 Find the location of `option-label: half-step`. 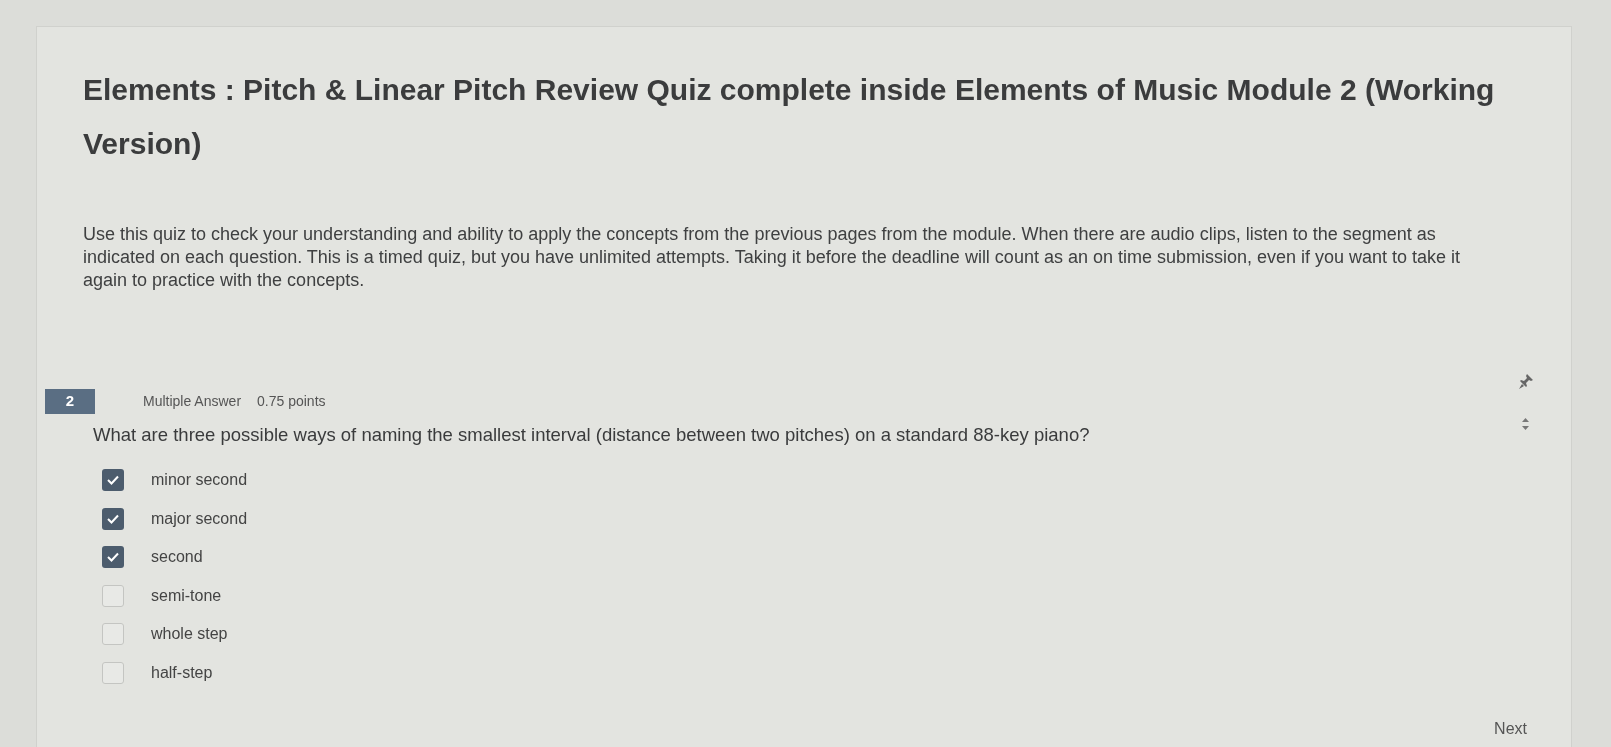

option-label: half-step is located at coordinates (182, 672).